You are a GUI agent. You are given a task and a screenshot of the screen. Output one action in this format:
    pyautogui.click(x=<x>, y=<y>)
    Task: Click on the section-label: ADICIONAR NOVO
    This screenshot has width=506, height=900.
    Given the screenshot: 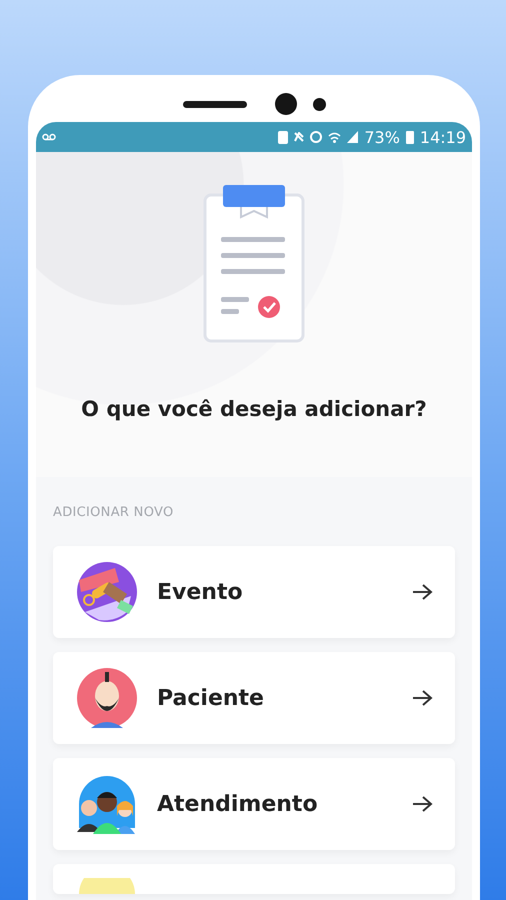 What is the action you would take?
    pyautogui.click(x=113, y=512)
    